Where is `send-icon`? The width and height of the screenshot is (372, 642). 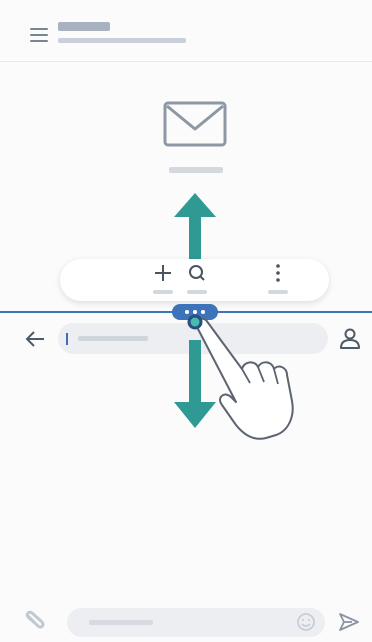 send-icon is located at coordinates (349, 622).